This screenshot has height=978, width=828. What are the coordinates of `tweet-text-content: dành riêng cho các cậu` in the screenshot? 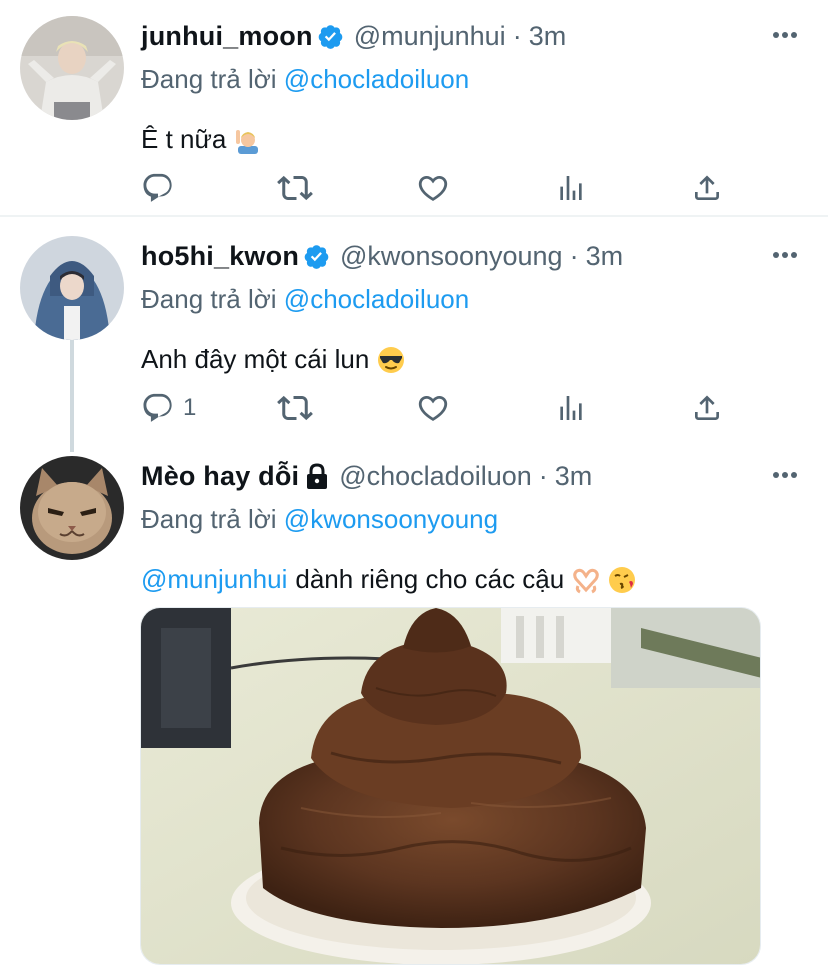 It's located at (430, 579).